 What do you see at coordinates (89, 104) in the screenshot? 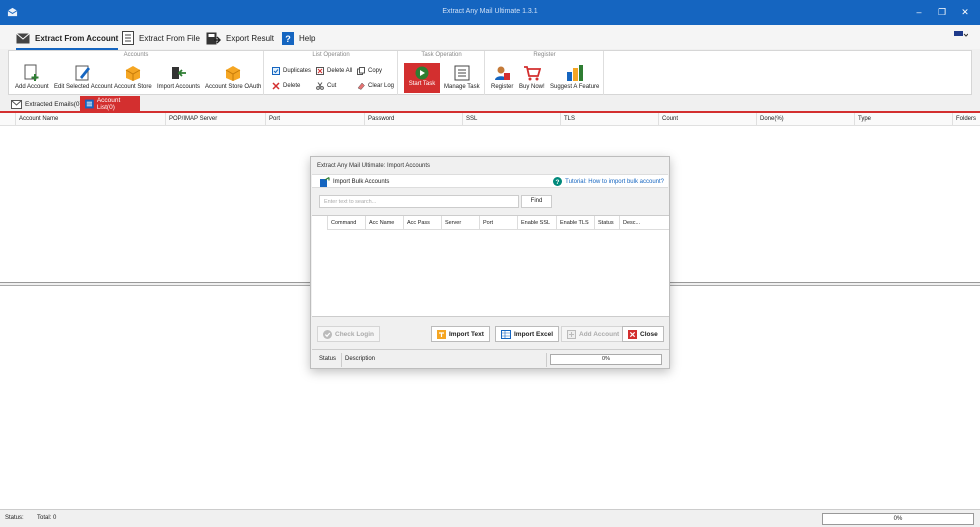
I see `account-list-icon` at bounding box center [89, 104].